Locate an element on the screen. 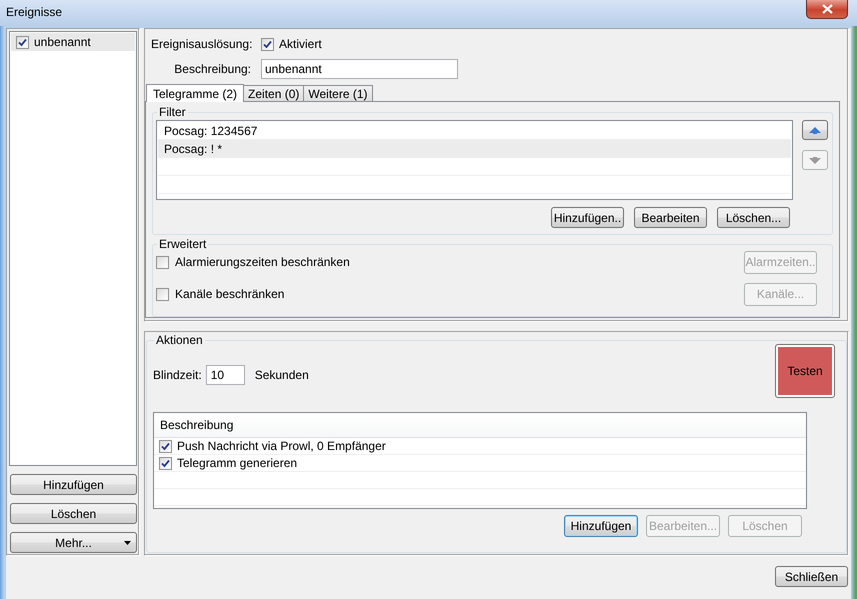 The height and width of the screenshot is (599, 857). window-title: Ereignisse is located at coordinates (33, 11).